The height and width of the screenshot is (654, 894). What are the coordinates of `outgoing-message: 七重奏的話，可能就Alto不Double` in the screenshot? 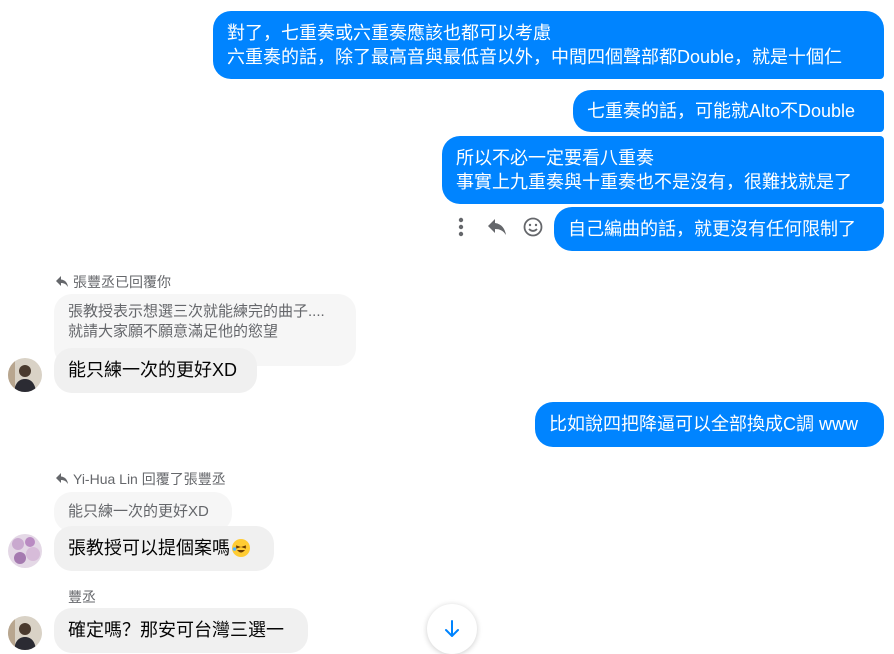 It's located at (728, 111).